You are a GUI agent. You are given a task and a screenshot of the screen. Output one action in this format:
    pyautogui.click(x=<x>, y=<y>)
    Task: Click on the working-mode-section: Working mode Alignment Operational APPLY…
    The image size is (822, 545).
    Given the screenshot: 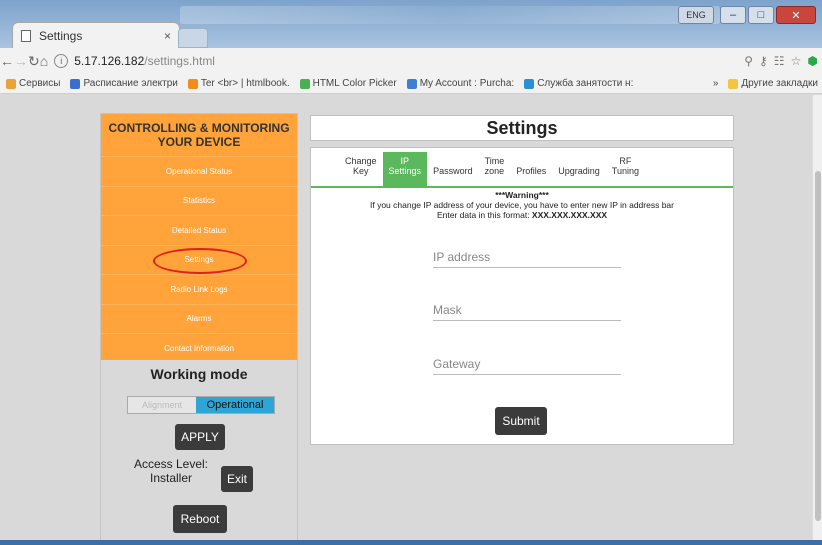 What is the action you would take?
    pyautogui.click(x=199, y=450)
    